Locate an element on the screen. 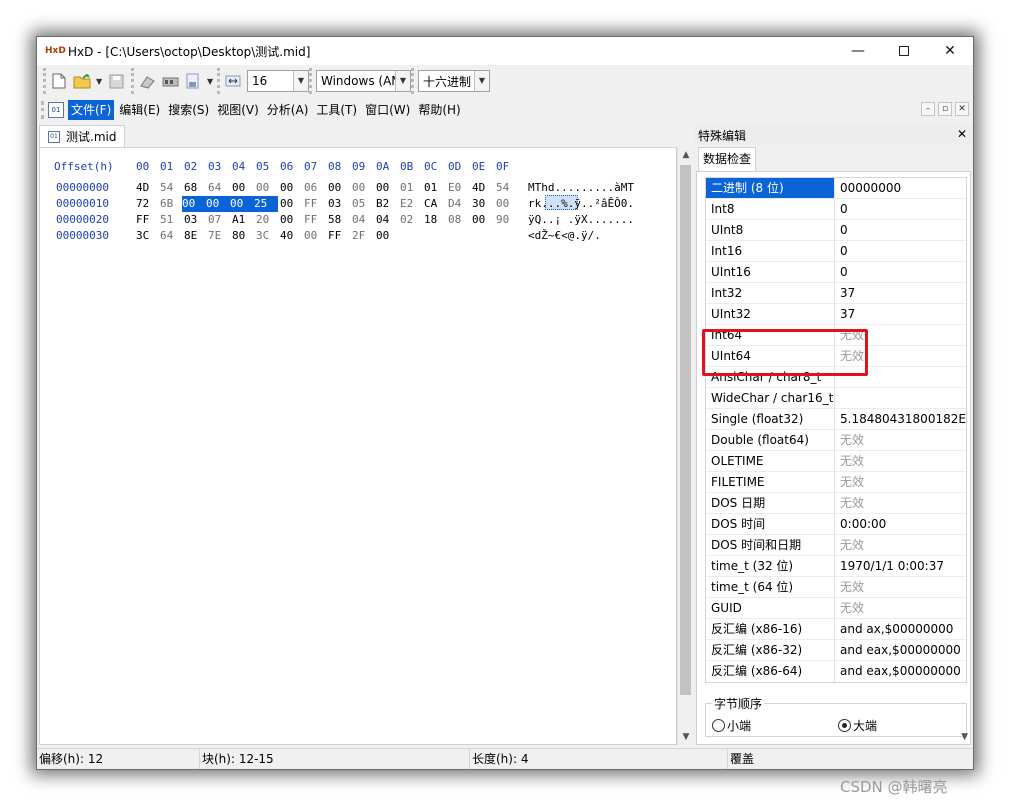  inspector-row: DOS 时间和日期 无效 is located at coordinates (836, 545).